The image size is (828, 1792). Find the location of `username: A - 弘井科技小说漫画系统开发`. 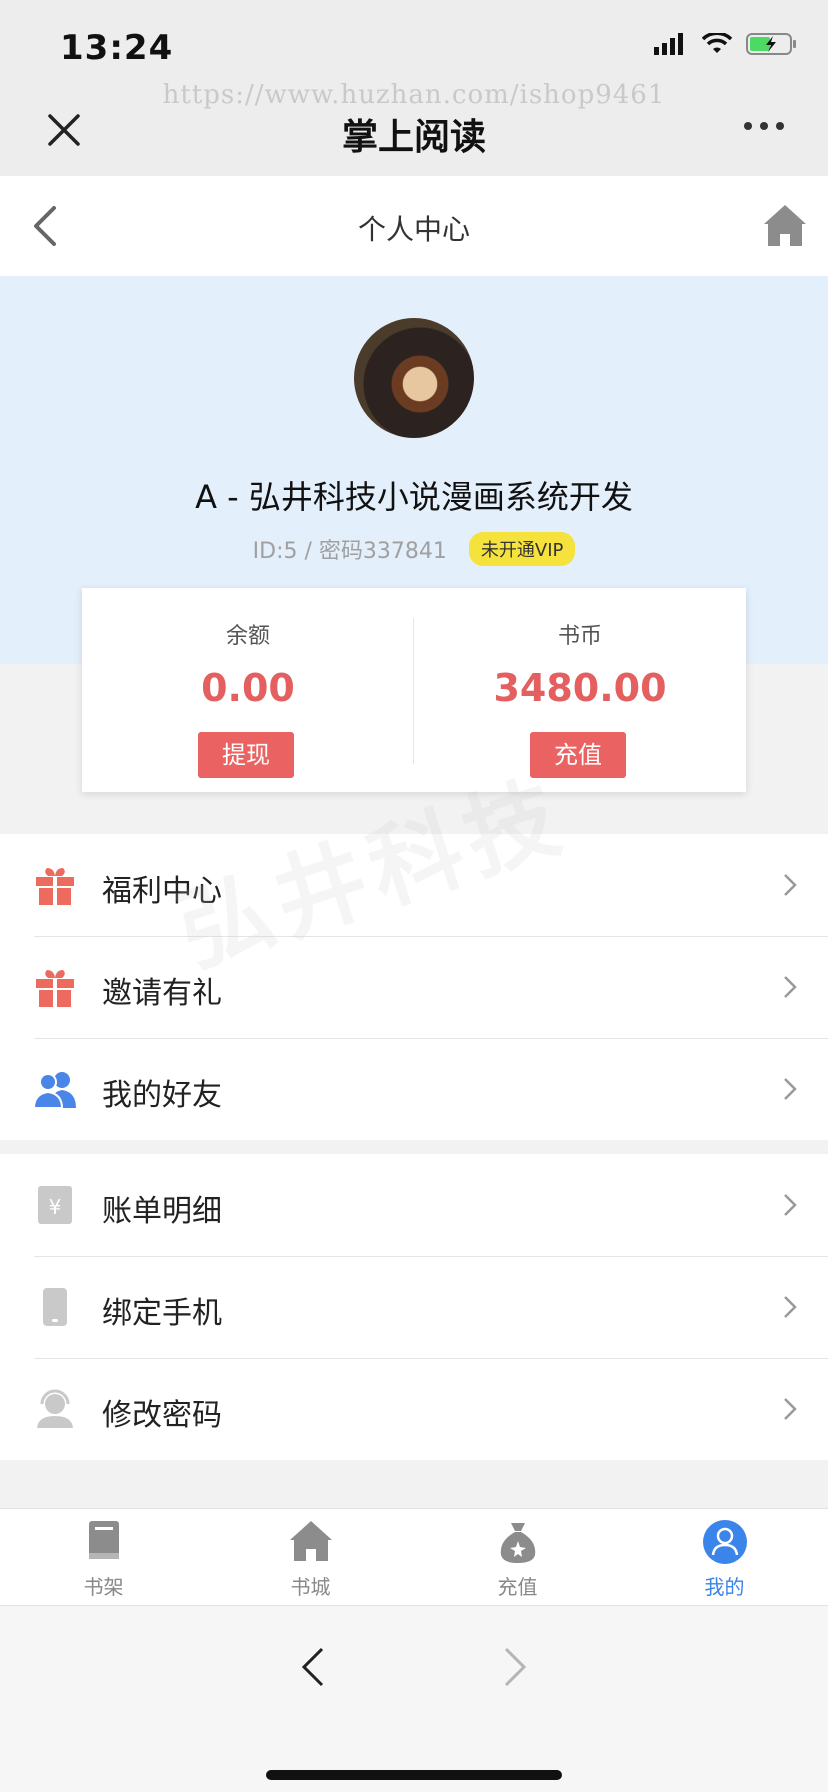

username: A - 弘井科技小说漫画系统开发 is located at coordinates (414, 497).